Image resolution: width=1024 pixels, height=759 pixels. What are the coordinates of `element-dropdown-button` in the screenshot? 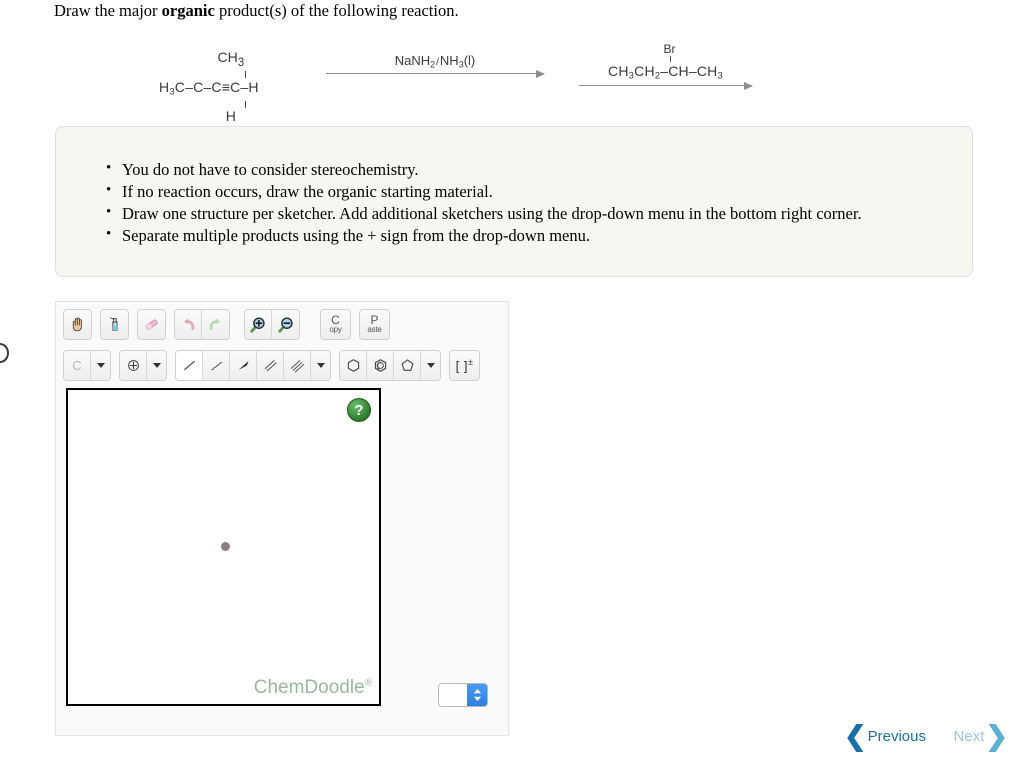 It's located at (100, 365).